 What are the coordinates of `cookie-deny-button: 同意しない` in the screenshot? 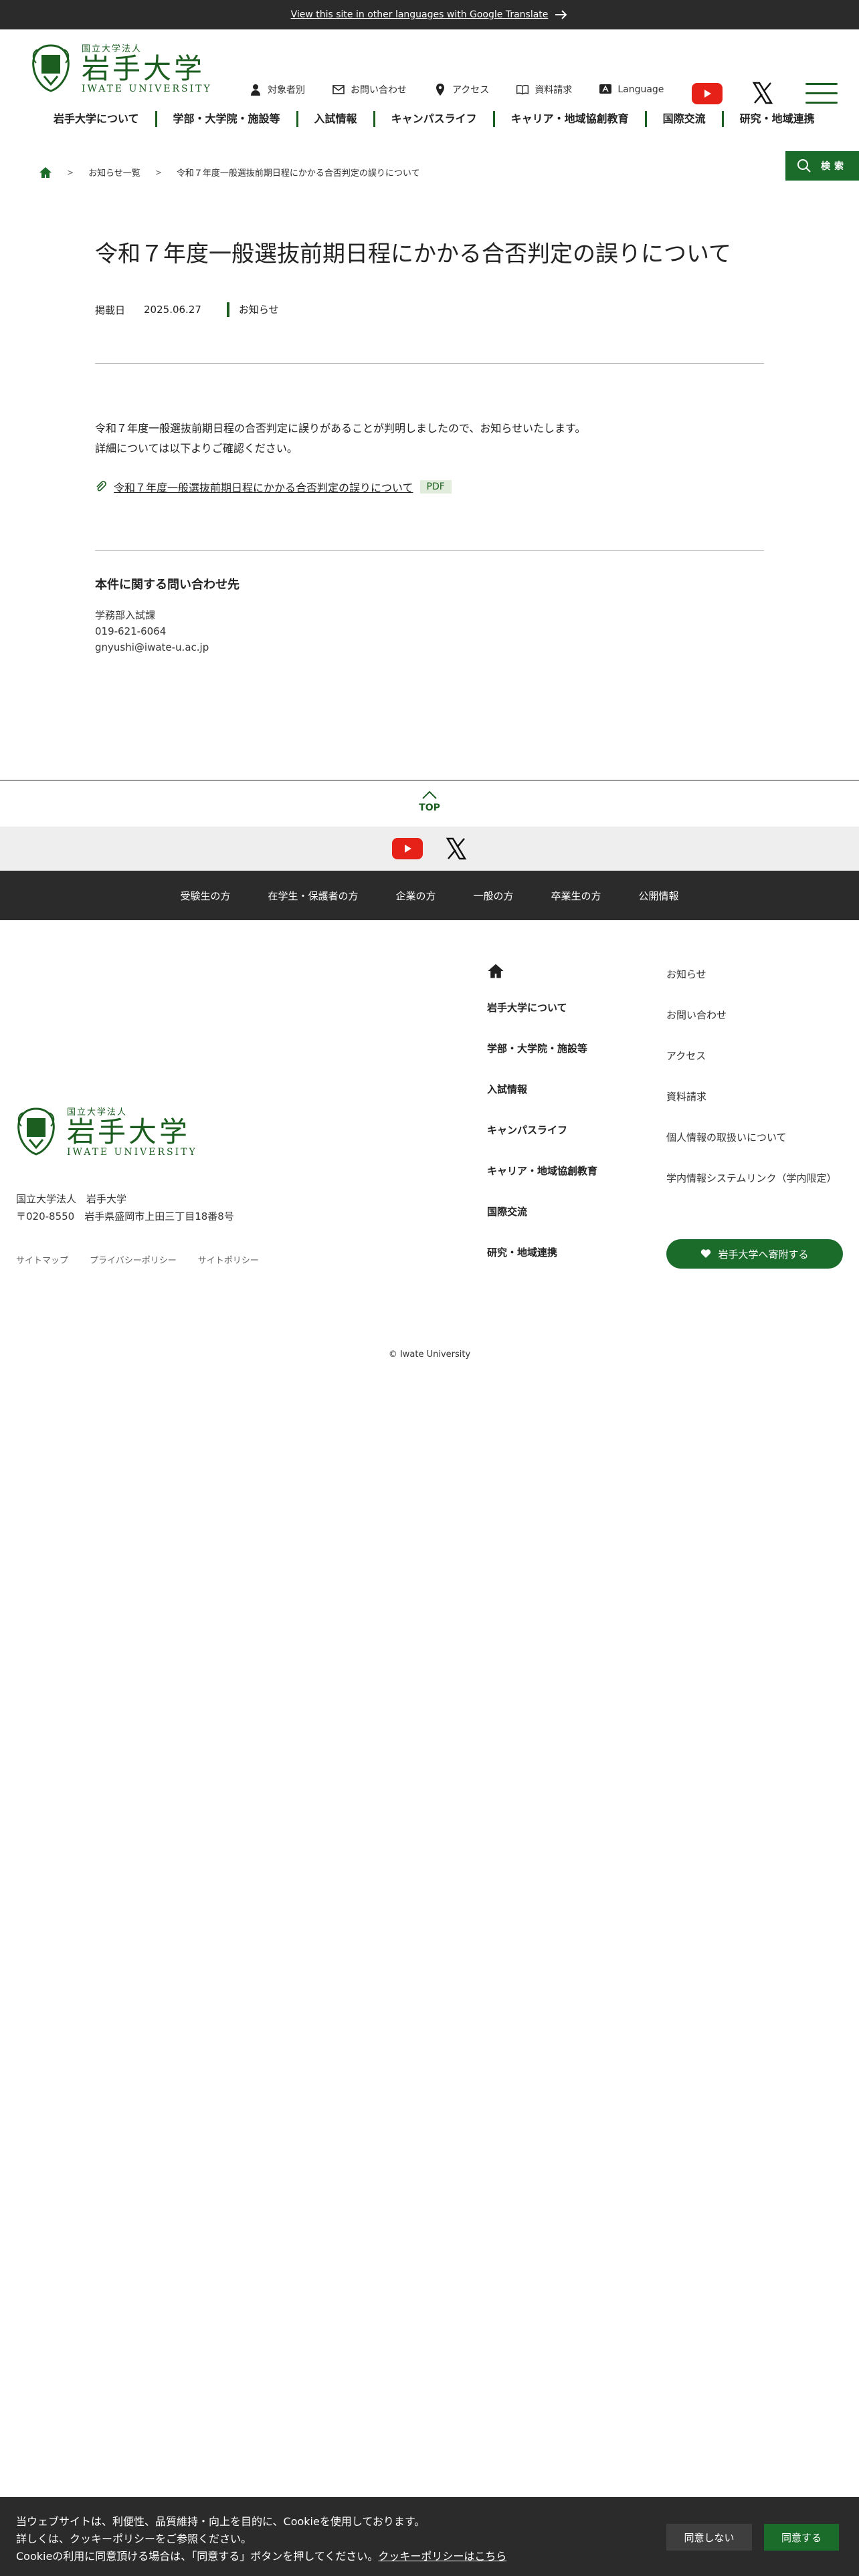 It's located at (709, 2537).